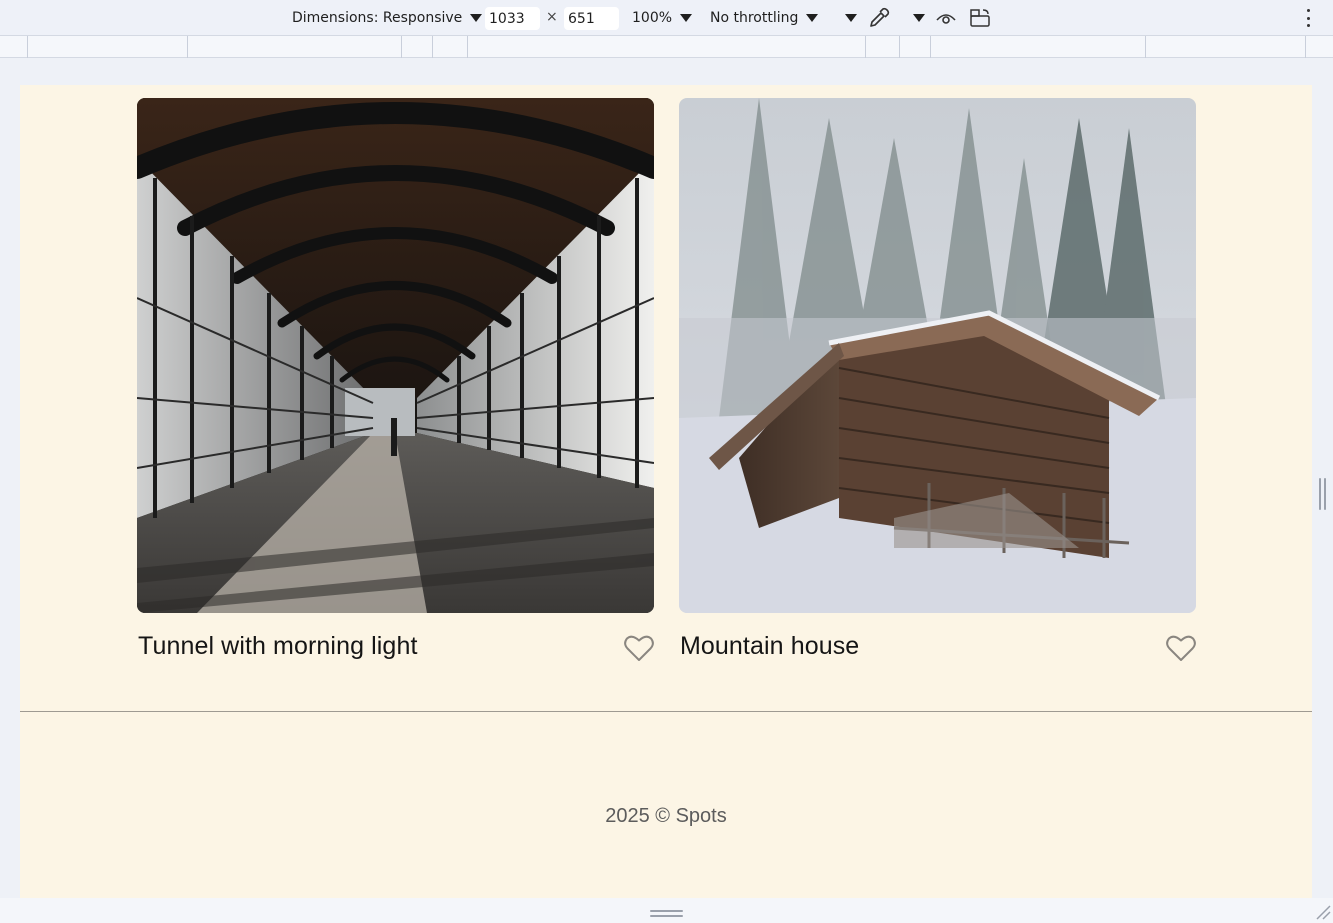  Describe the element at coordinates (770, 646) in the screenshot. I see `card-title: Mountain house` at that location.